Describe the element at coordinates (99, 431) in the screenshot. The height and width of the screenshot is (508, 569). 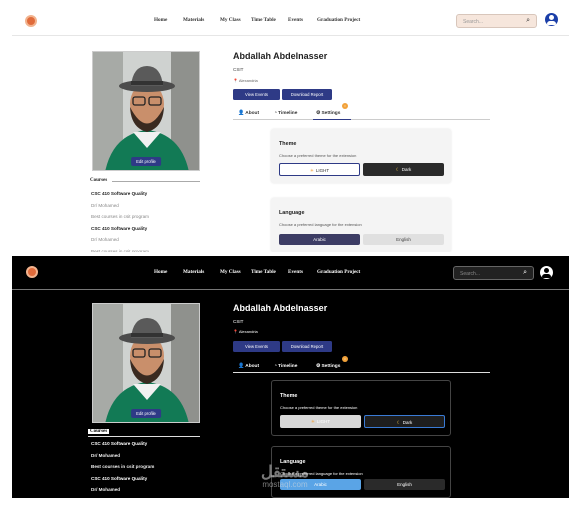
I see `courses-heading: Courses` at that location.